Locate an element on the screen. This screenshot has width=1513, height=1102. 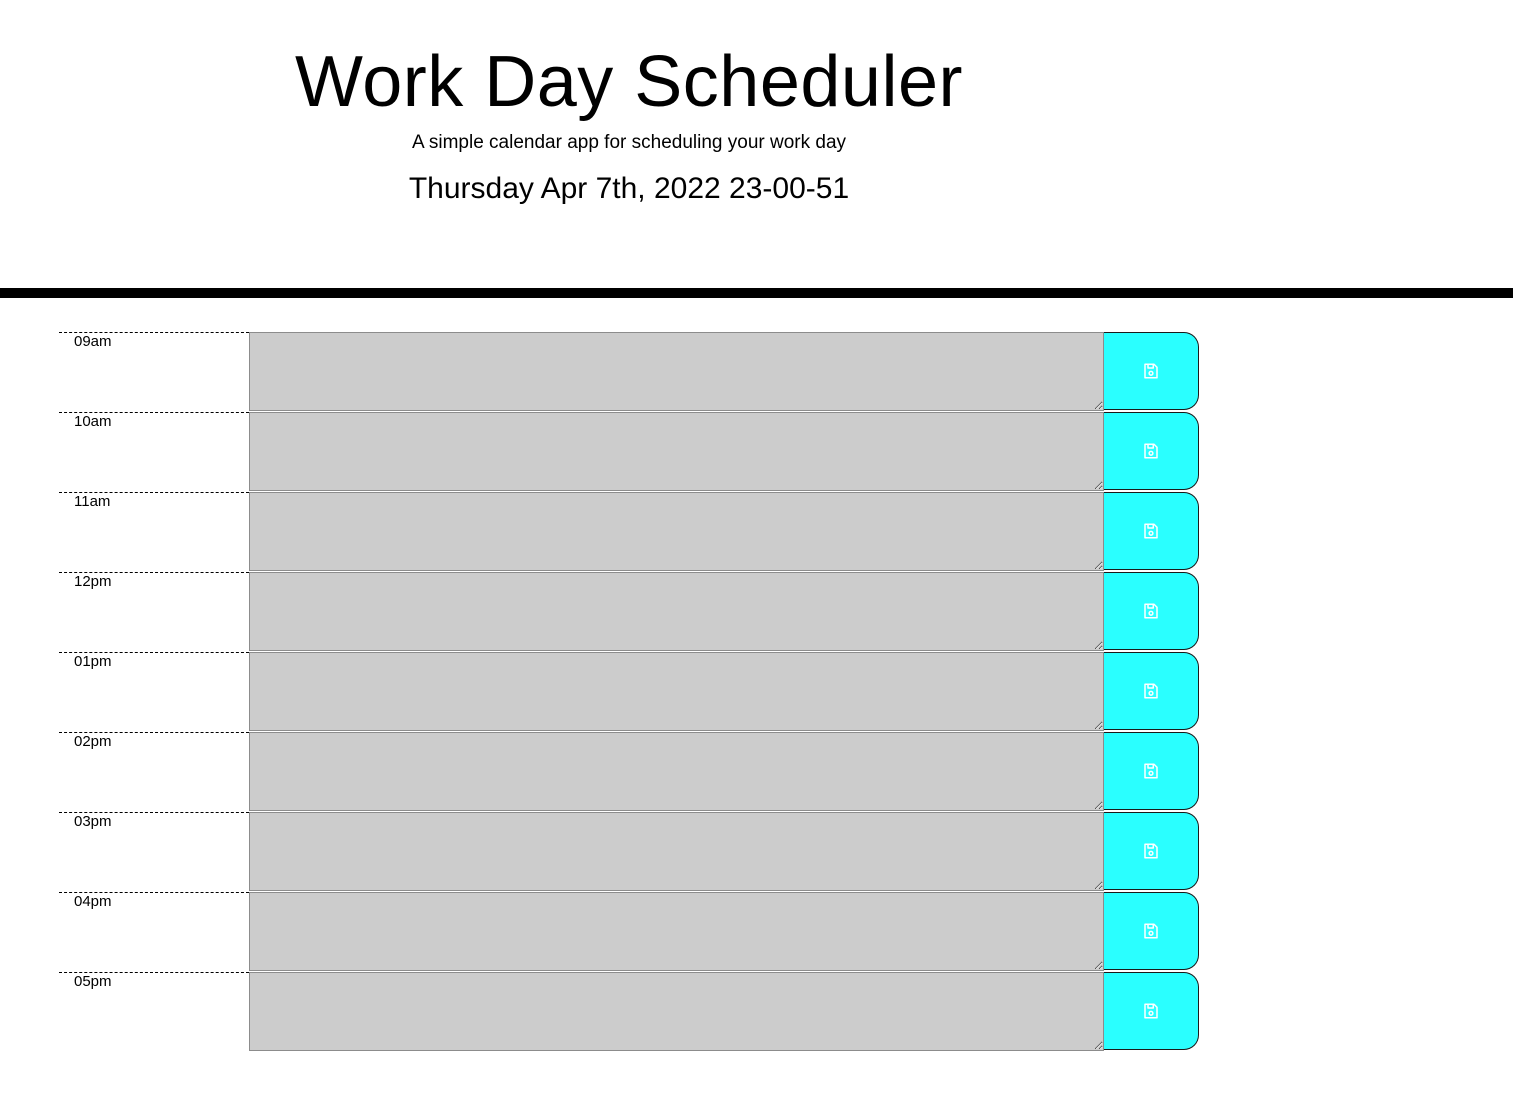
hour-label: 04pm is located at coordinates (154, 932).